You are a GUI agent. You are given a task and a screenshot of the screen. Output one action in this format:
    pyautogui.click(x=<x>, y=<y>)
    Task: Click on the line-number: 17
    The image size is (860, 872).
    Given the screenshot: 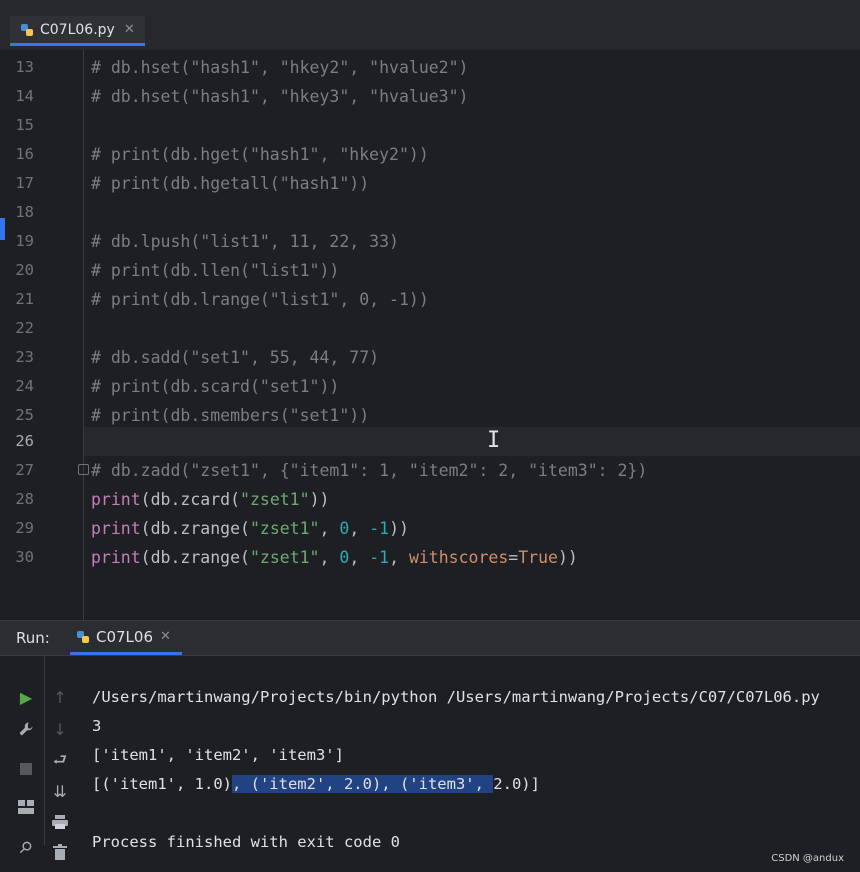 What is the action you would take?
    pyautogui.click(x=24, y=183)
    